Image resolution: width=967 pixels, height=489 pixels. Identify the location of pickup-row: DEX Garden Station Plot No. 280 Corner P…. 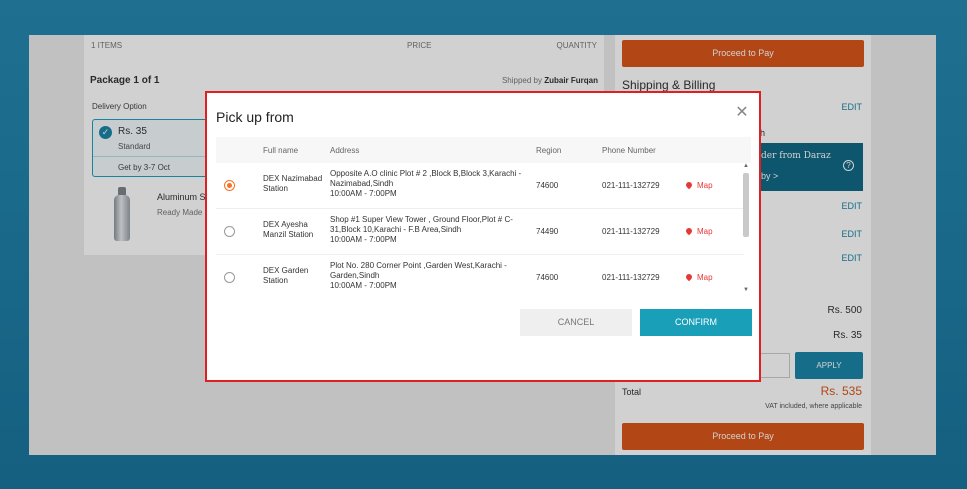
(480, 278).